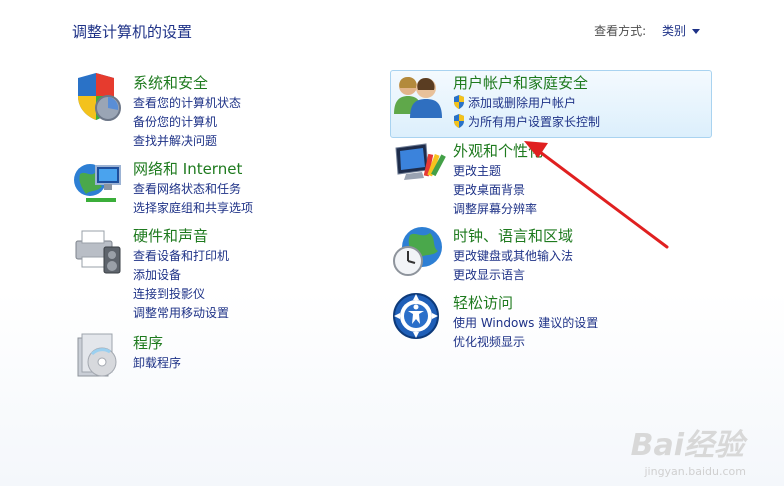 This screenshot has height=486, width=784. What do you see at coordinates (687, 445) in the screenshot?
I see `watermark-logo: Bai经验` at bounding box center [687, 445].